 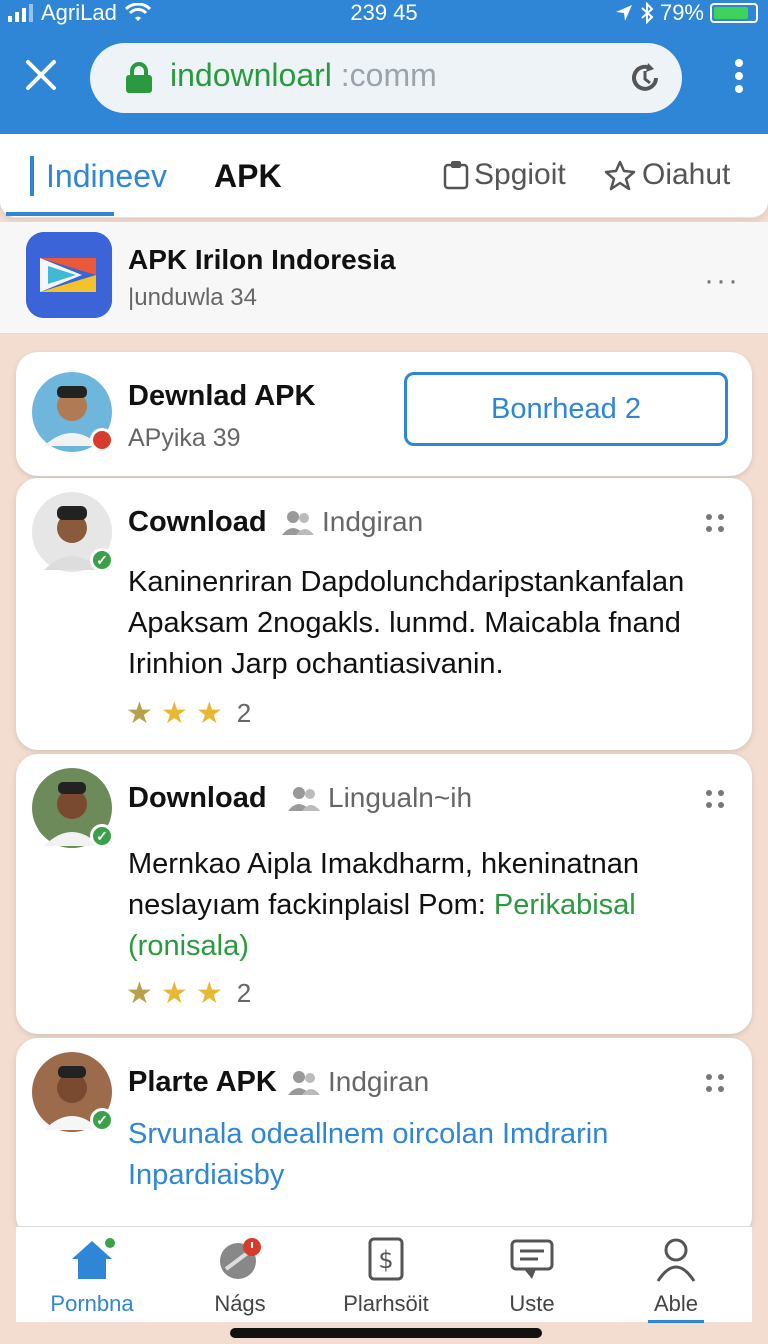 What do you see at coordinates (647, 13) in the screenshot?
I see `bluetooth-icon` at bounding box center [647, 13].